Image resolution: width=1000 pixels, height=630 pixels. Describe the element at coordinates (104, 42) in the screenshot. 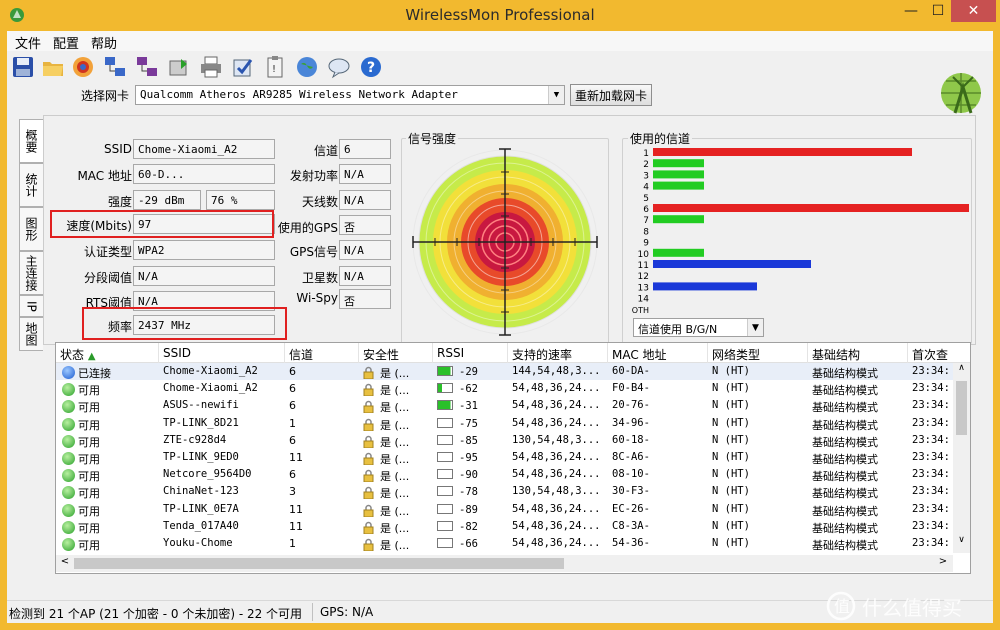

I see `menu-help: 帮助` at that location.